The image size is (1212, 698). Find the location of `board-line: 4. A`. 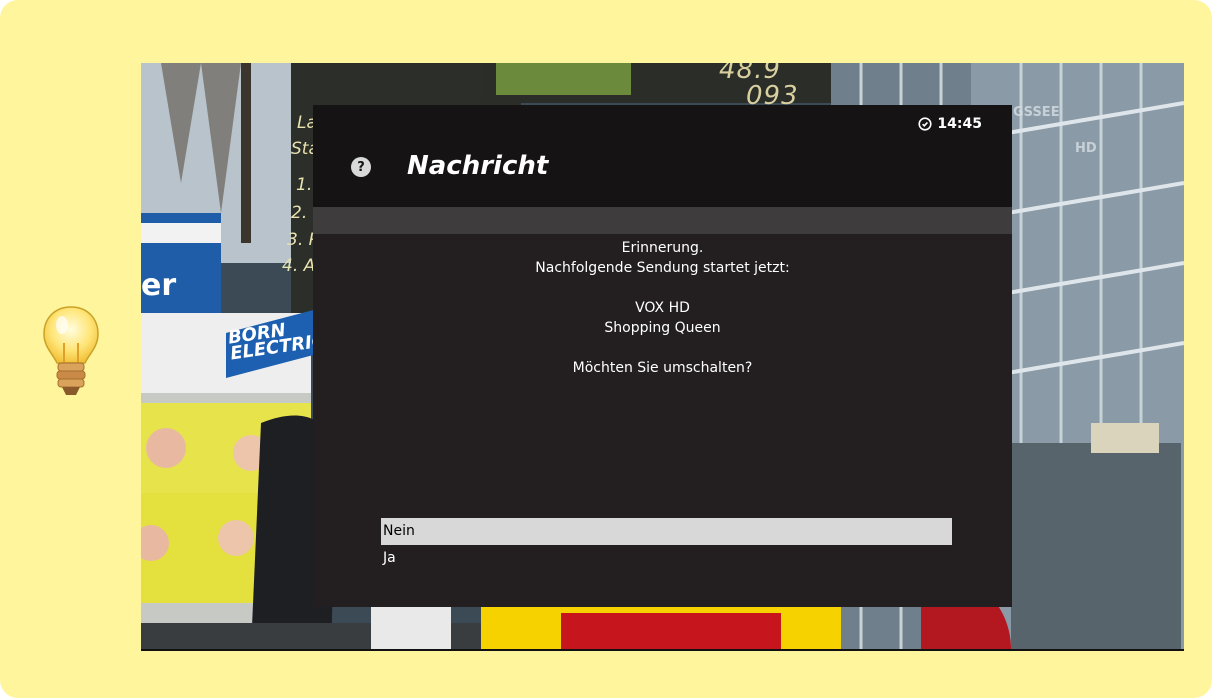

board-line: 4. A is located at coordinates (299, 266).